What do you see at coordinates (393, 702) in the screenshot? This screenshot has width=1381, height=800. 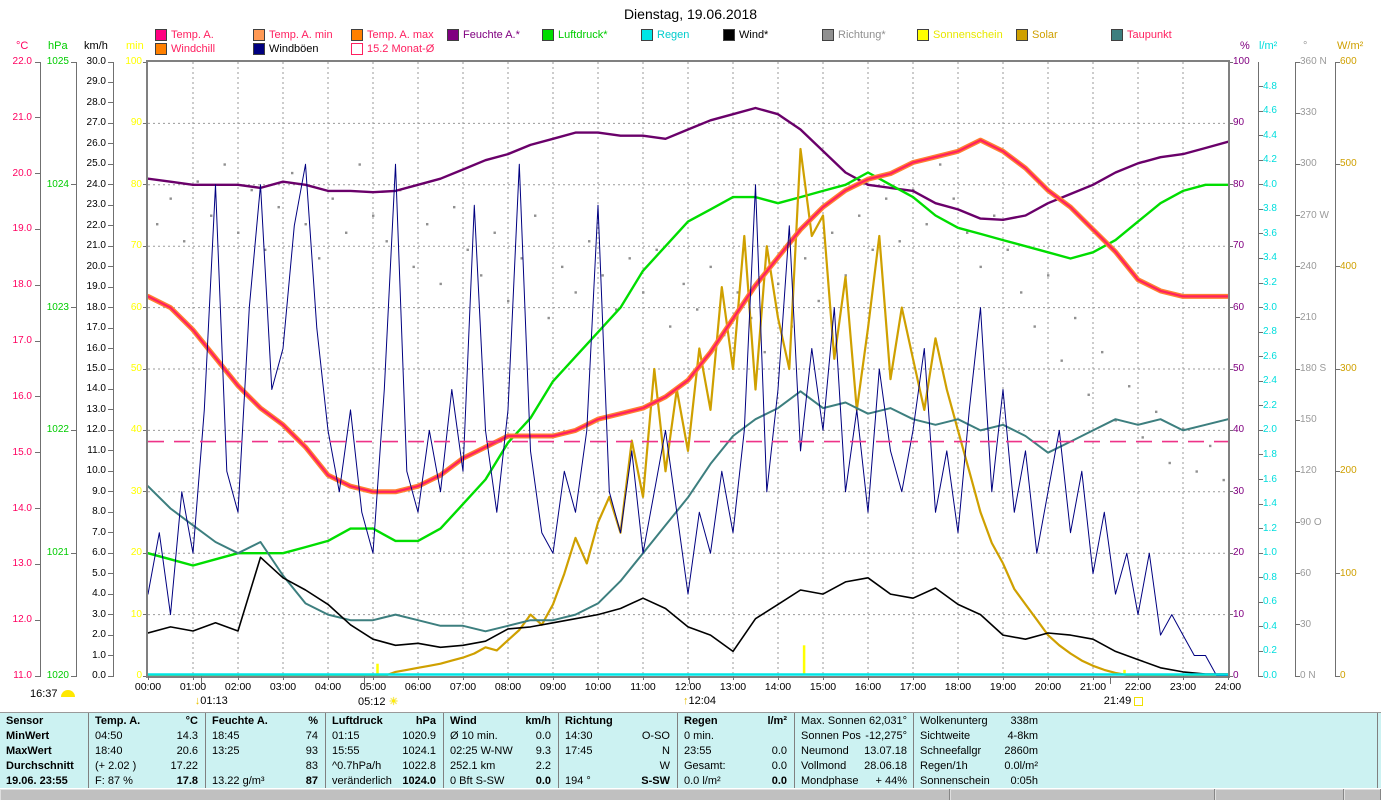 I see `sunrise-sun-icon: ☀` at bounding box center [393, 702].